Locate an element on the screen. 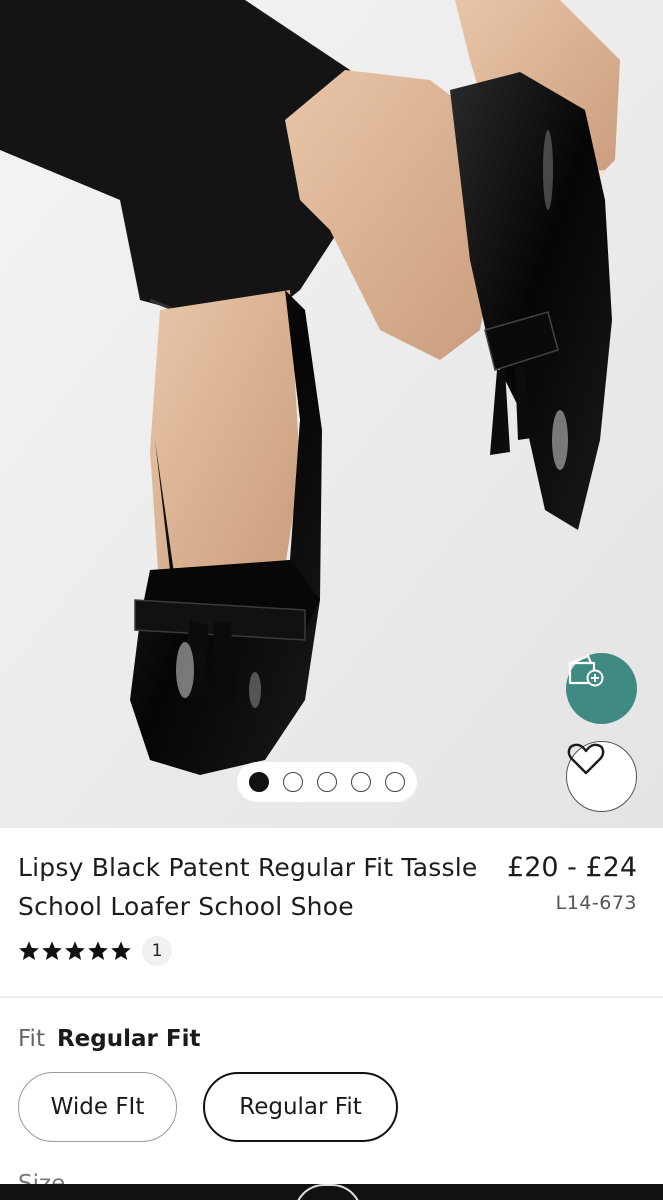  product-sku: L14-673 is located at coordinates (596, 903).